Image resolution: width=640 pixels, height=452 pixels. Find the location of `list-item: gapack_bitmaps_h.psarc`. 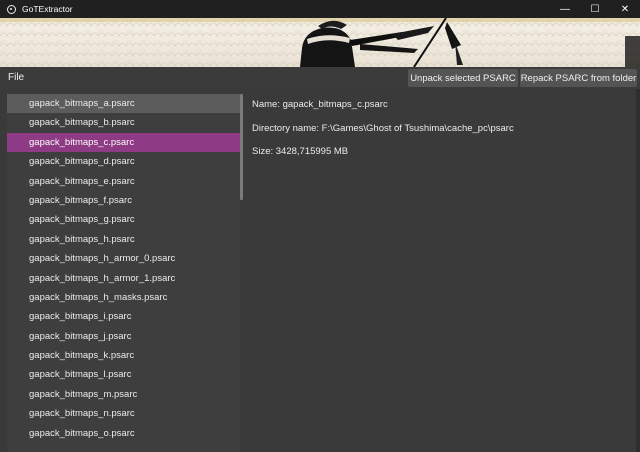

list-item: gapack_bitmaps_h.psarc is located at coordinates (123, 239).